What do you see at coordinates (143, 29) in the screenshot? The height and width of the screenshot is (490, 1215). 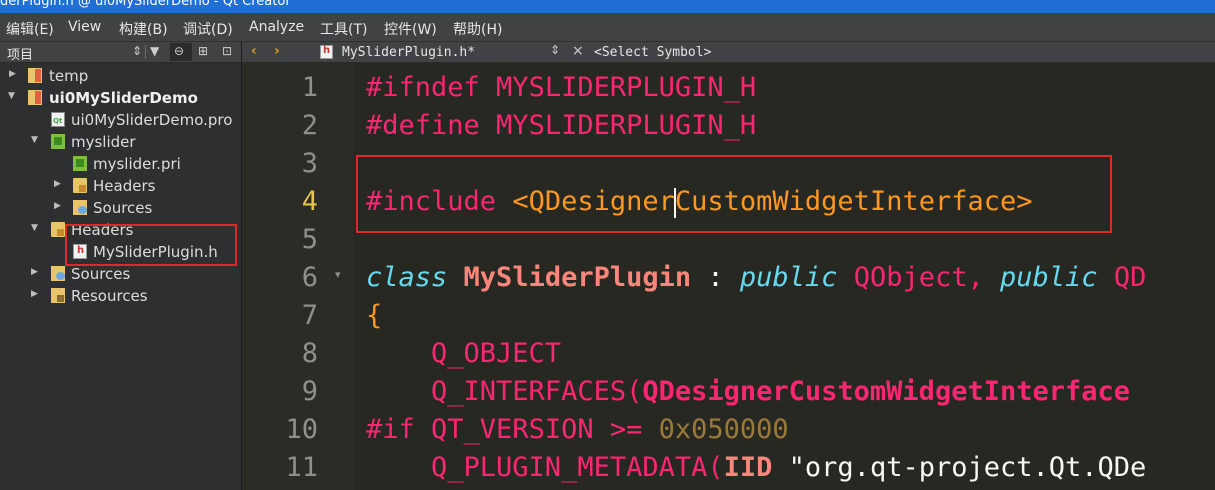 I see `menu-build: 构建(B)` at bounding box center [143, 29].